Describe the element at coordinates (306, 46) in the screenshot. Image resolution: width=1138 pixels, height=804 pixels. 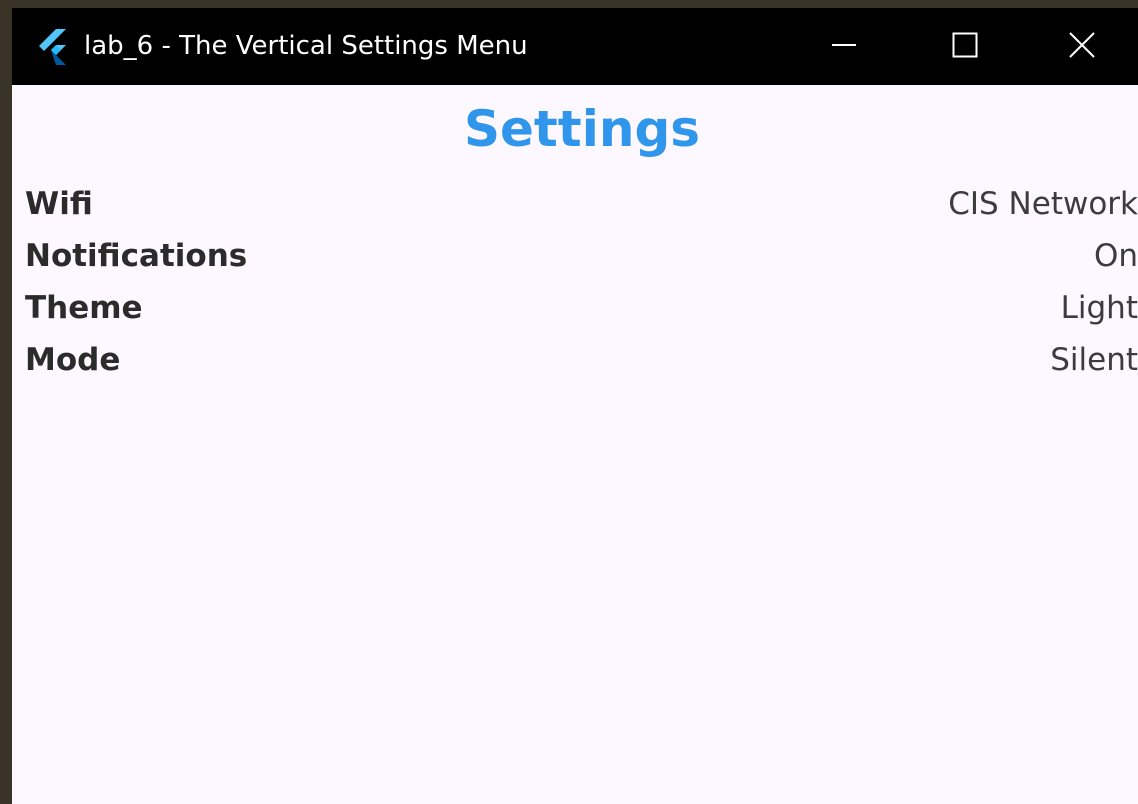
I see `window-title: lab_6 - The Vertical Settings Menu` at that location.